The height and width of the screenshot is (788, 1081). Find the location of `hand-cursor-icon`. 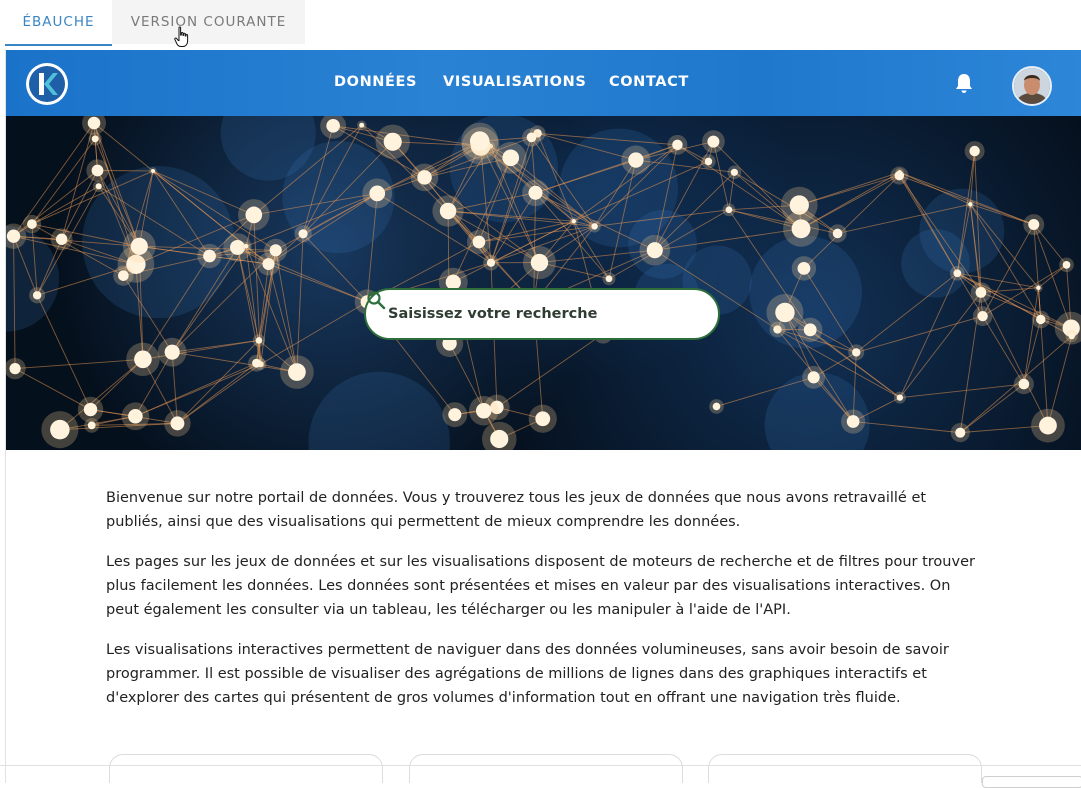

hand-cursor-icon is located at coordinates (182, 37).